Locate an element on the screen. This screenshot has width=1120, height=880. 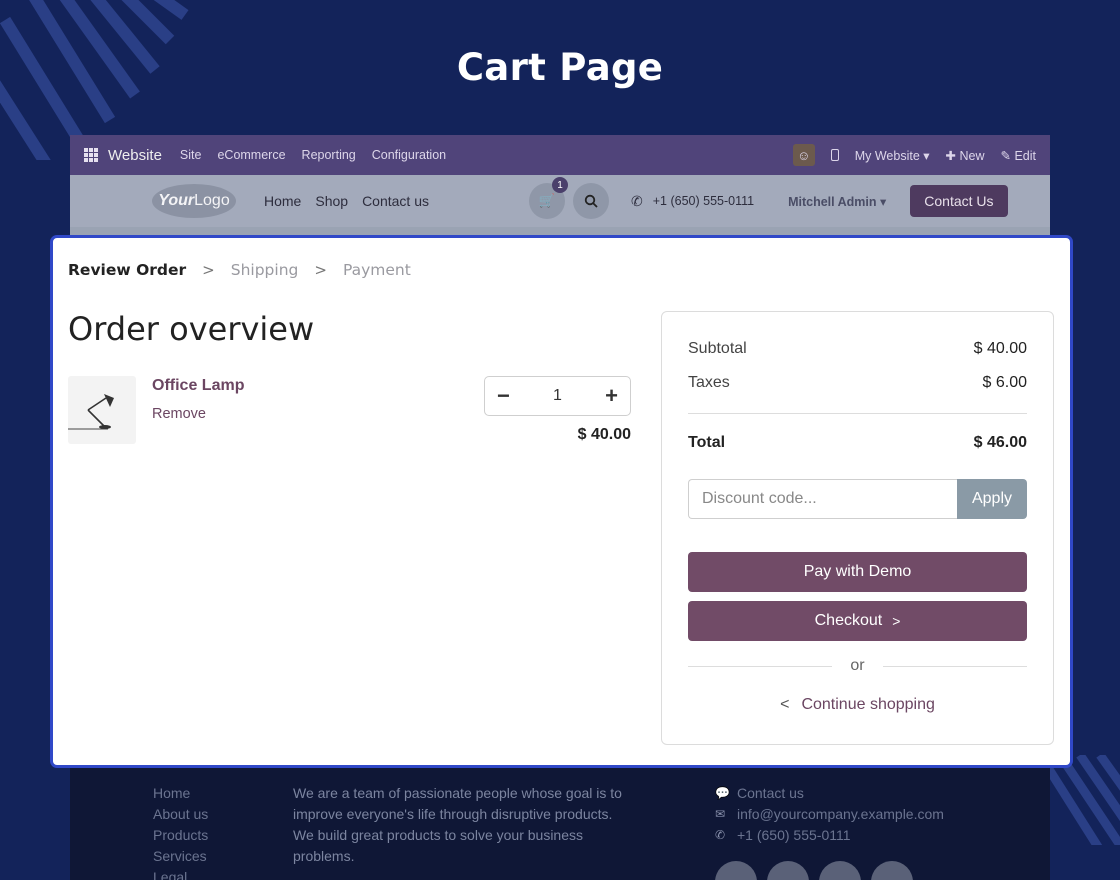
pay-with-demo-label: Pay with Demo is located at coordinates (857, 571).